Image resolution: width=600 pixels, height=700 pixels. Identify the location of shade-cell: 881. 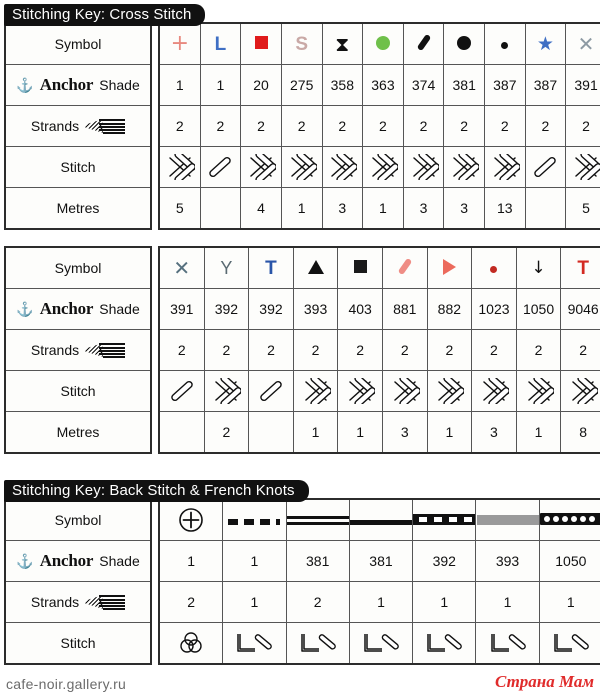
(404, 309).